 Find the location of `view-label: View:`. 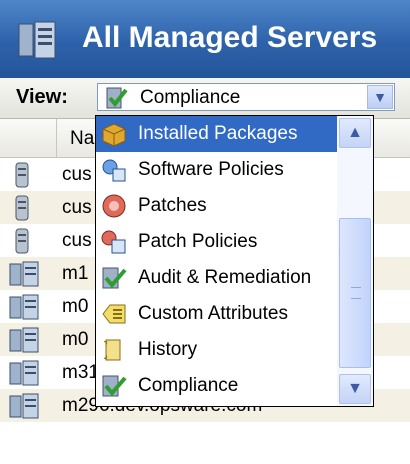

view-label: View: is located at coordinates (42, 97).